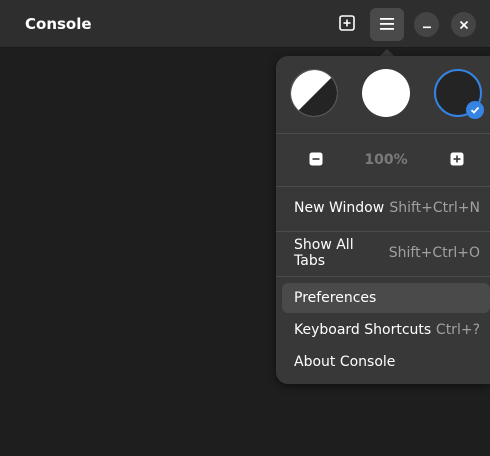  What do you see at coordinates (386, 160) in the screenshot?
I see `zoom-level: 100%` at bounding box center [386, 160].